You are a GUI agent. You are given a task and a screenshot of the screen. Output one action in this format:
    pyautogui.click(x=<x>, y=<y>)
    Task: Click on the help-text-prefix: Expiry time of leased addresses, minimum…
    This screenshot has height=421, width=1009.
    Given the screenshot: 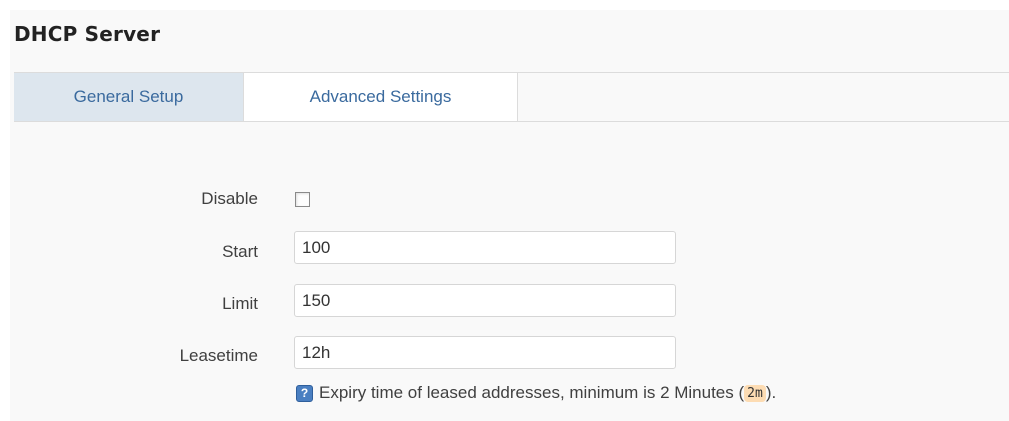 What is the action you would take?
    pyautogui.click(x=532, y=392)
    